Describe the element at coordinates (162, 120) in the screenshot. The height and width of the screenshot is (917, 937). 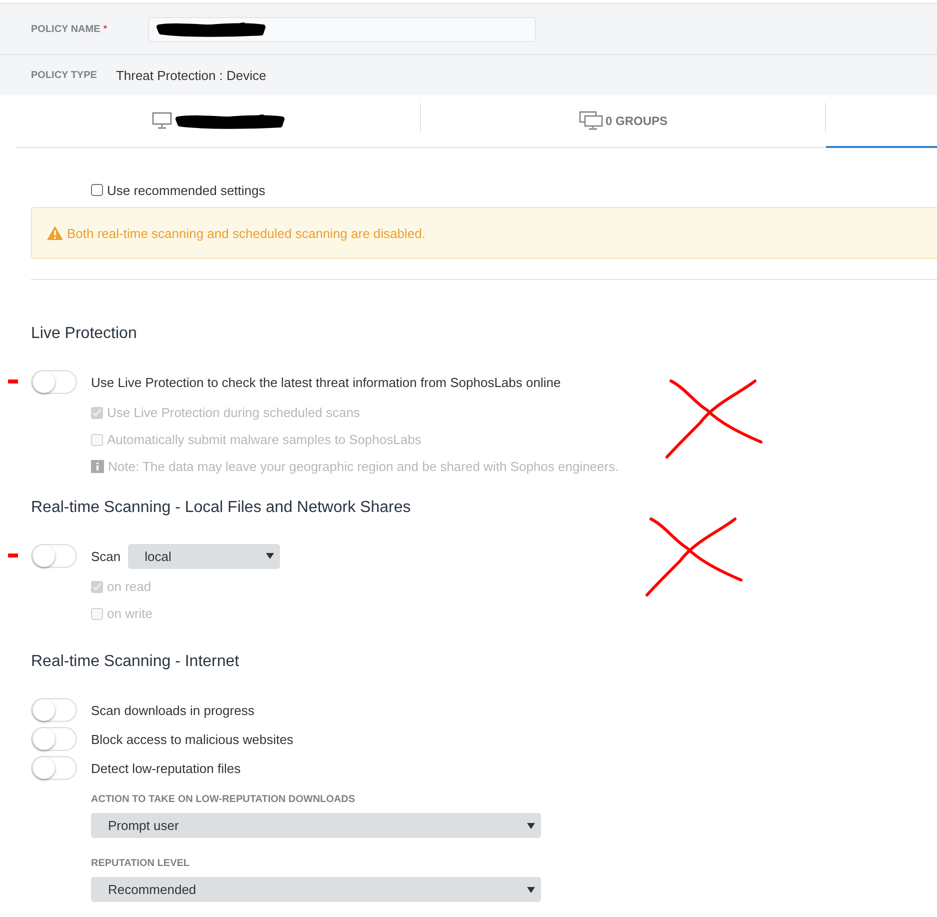
I see `monitor-icon` at that location.